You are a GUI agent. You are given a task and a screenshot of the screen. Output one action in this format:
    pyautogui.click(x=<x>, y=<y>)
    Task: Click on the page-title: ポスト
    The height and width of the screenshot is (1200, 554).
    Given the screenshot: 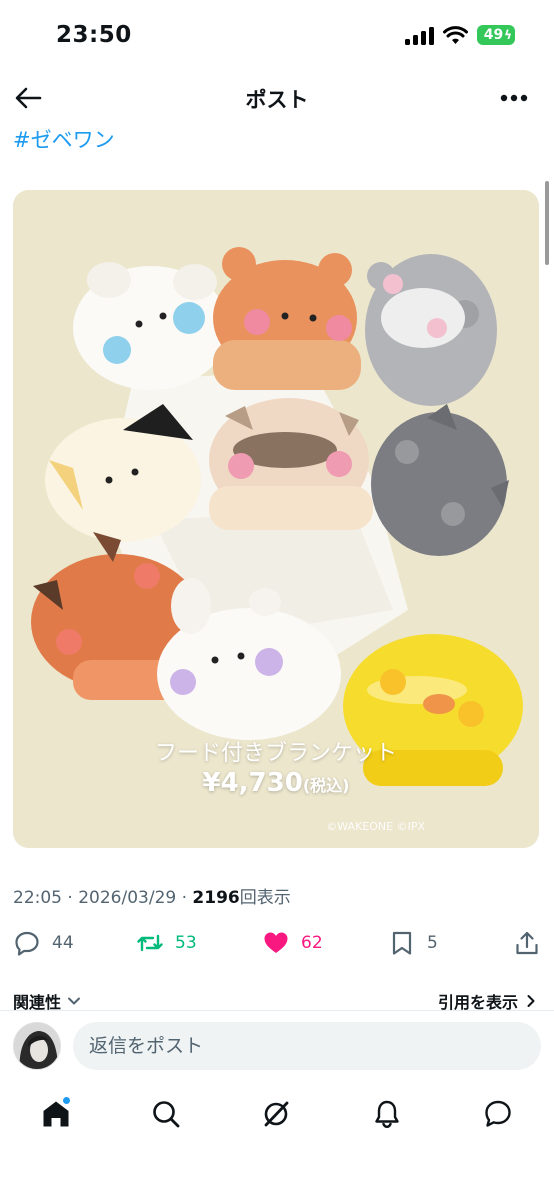 What is the action you would take?
    pyautogui.click(x=277, y=100)
    